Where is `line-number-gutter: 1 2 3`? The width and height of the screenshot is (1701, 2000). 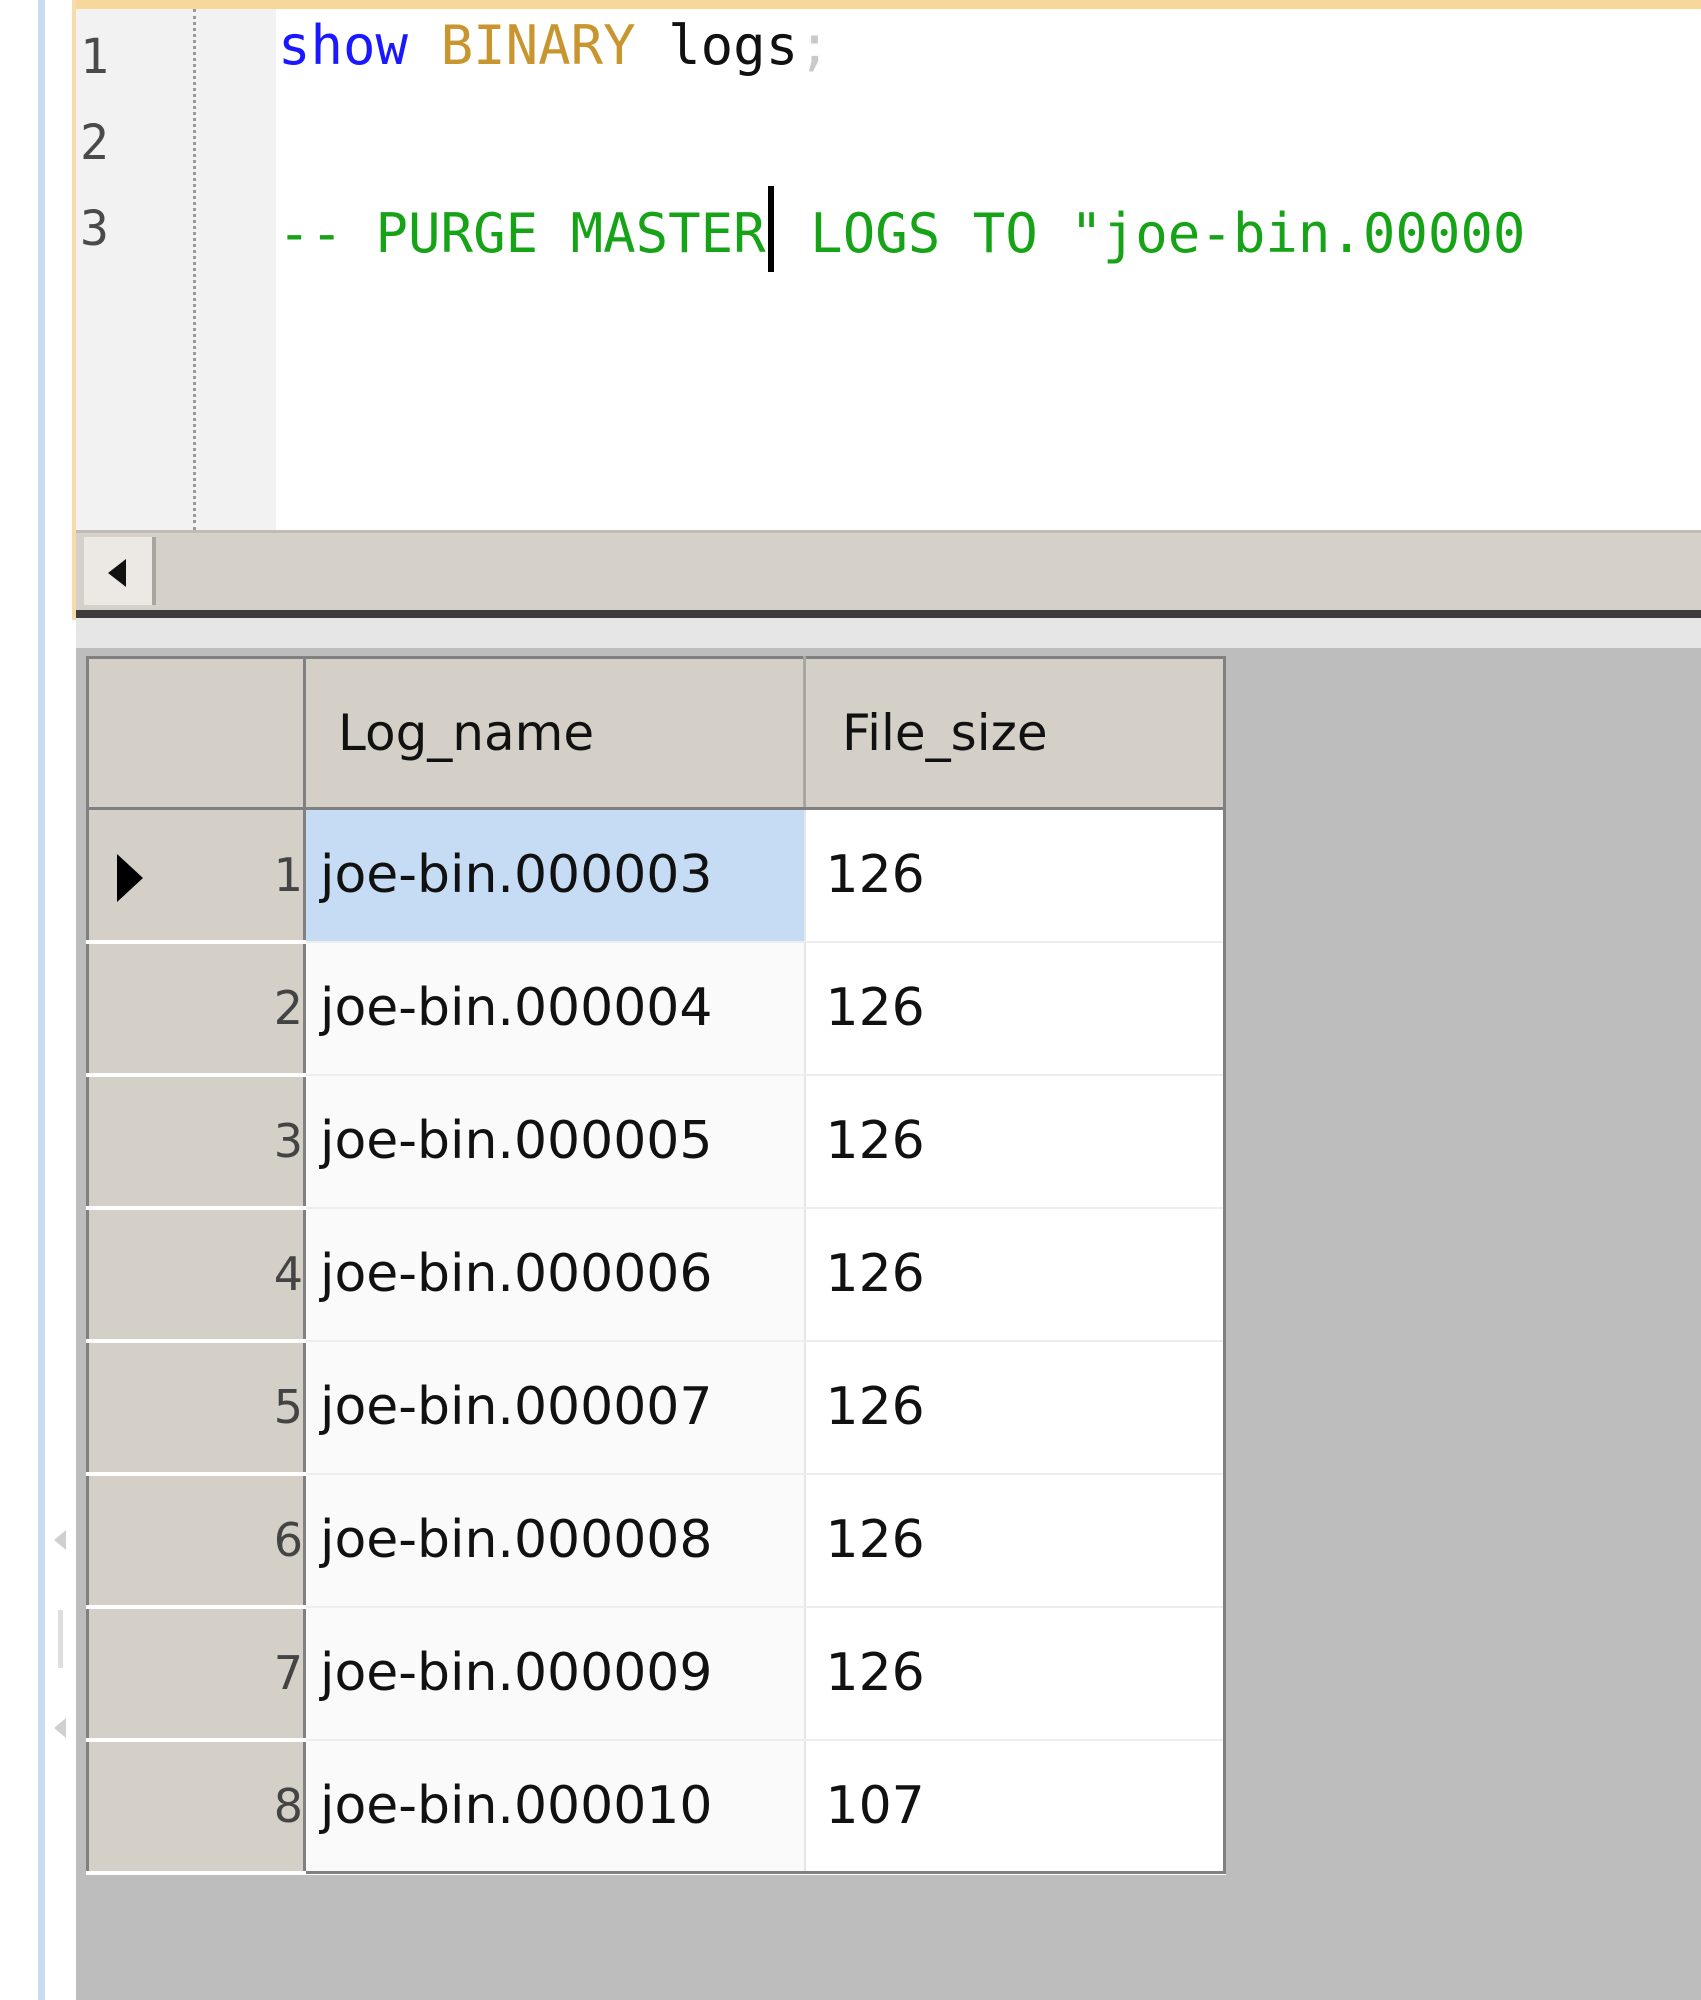
line-number-gutter: 1 2 3 is located at coordinates (176, 269).